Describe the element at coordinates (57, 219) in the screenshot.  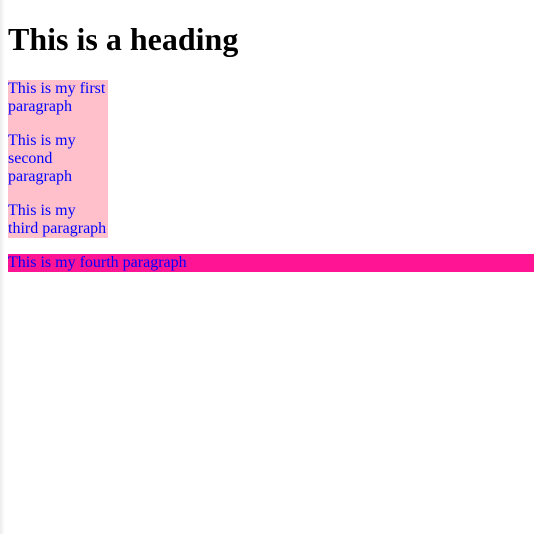
I see `paragraph-third: This is my third paragraph` at that location.